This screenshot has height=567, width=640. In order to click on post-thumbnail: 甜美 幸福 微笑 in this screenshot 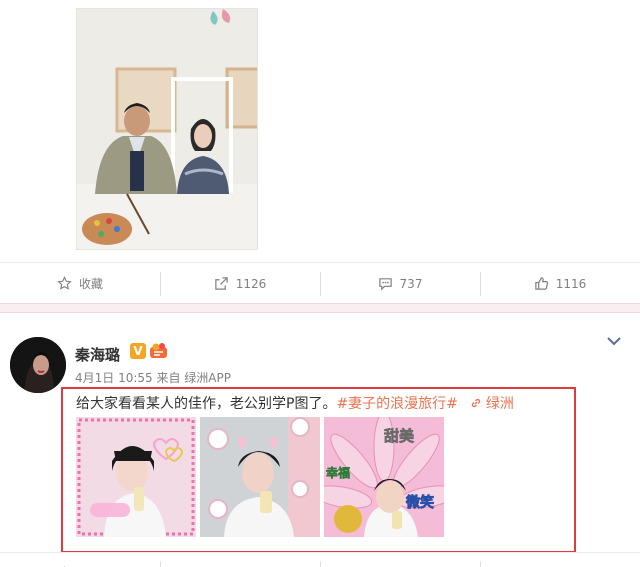, I will do `click(384, 477)`.